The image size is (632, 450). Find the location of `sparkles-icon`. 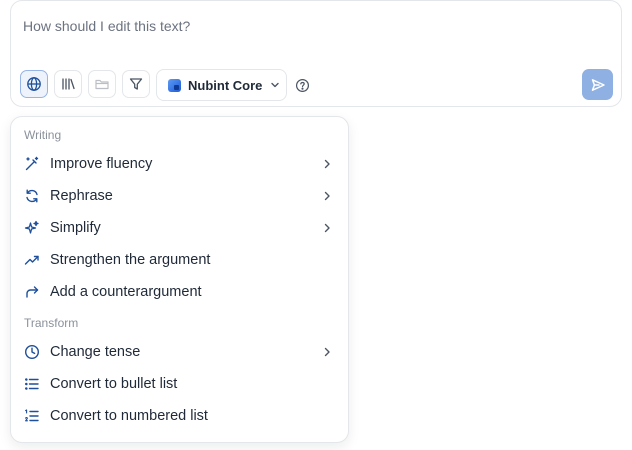

sparkles-icon is located at coordinates (32, 228).